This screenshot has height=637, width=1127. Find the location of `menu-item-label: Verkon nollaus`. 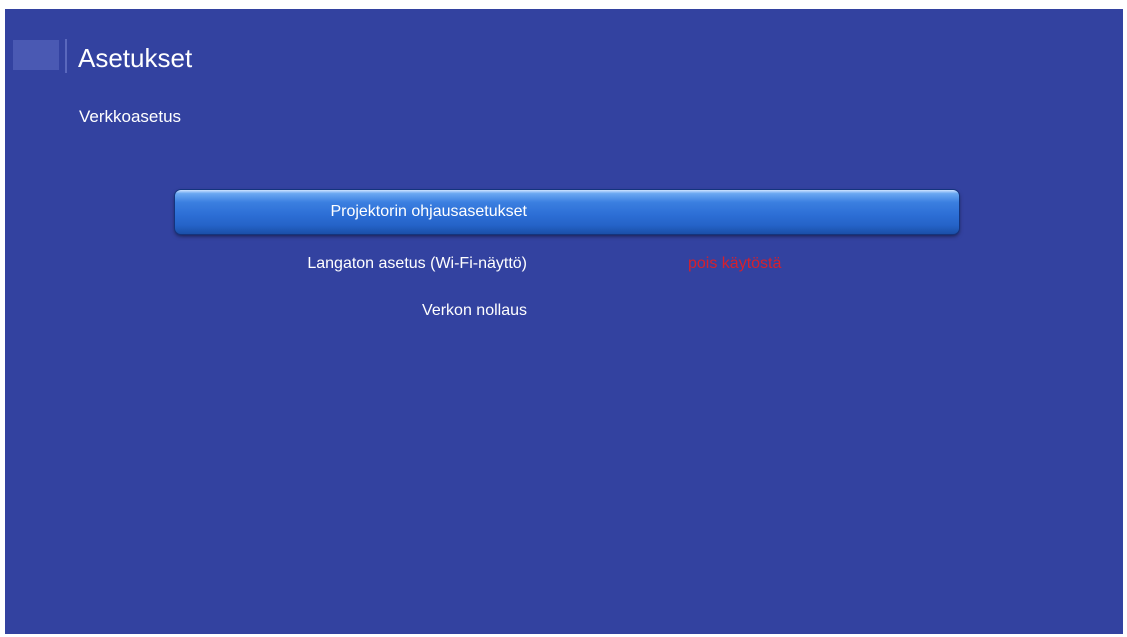

menu-item-label: Verkon nollaus is located at coordinates (474, 310).